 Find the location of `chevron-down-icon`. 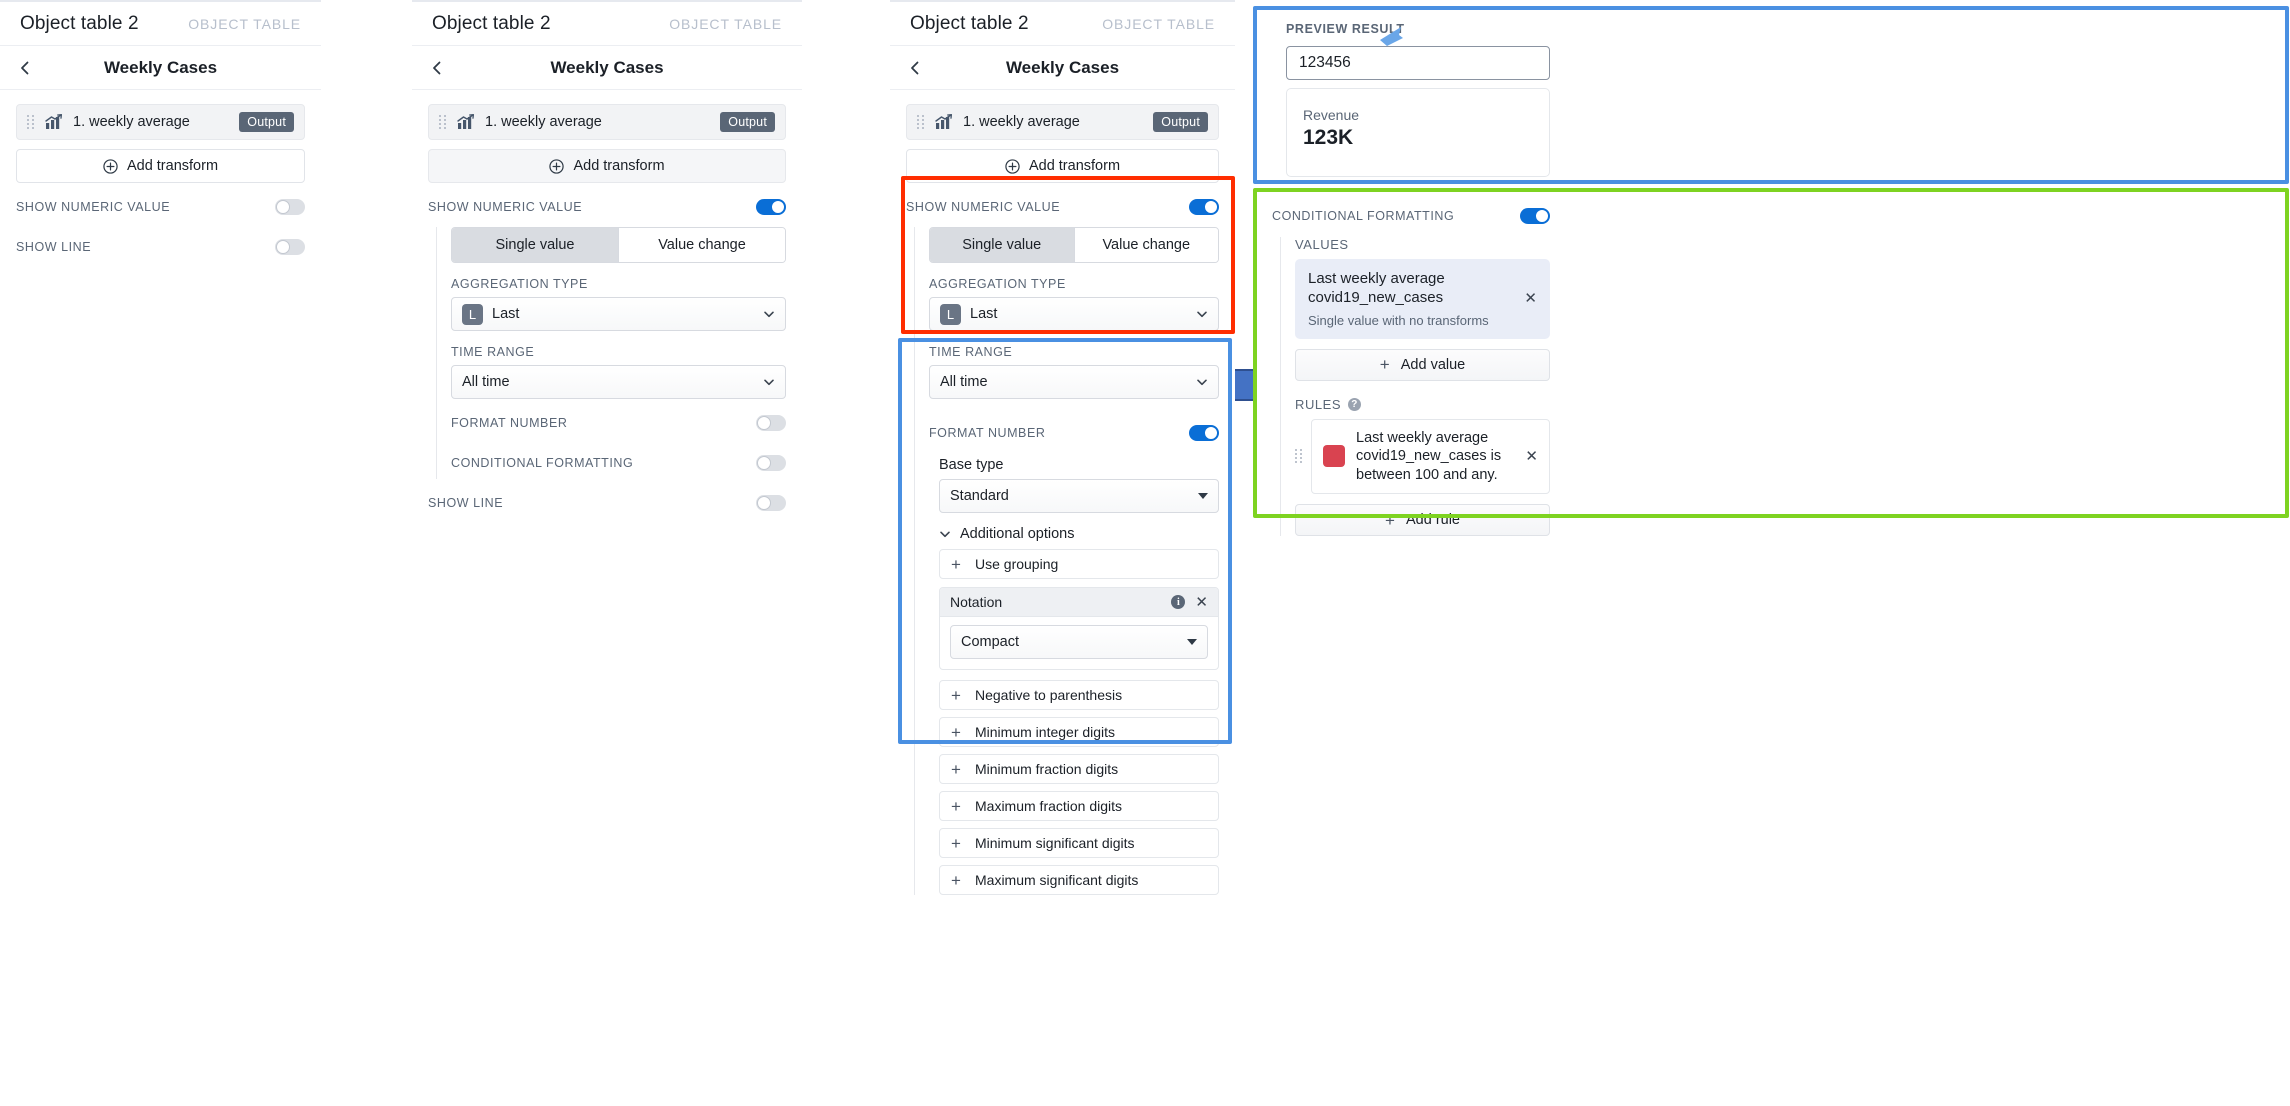

chevron-down-icon is located at coordinates (945, 534).